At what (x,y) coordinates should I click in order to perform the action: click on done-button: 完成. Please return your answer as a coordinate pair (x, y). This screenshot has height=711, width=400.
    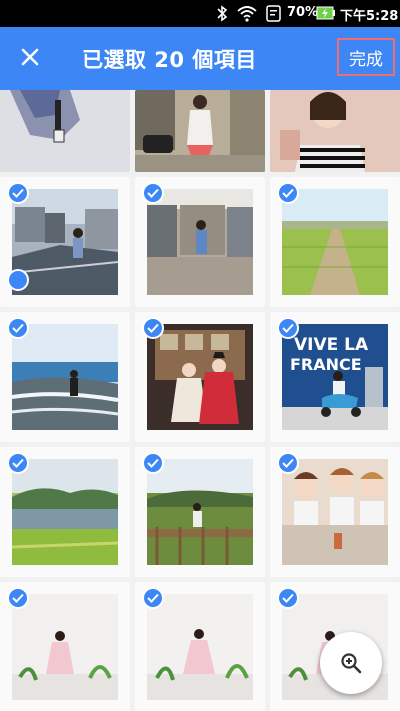
    Looking at the image, I should click on (366, 57).